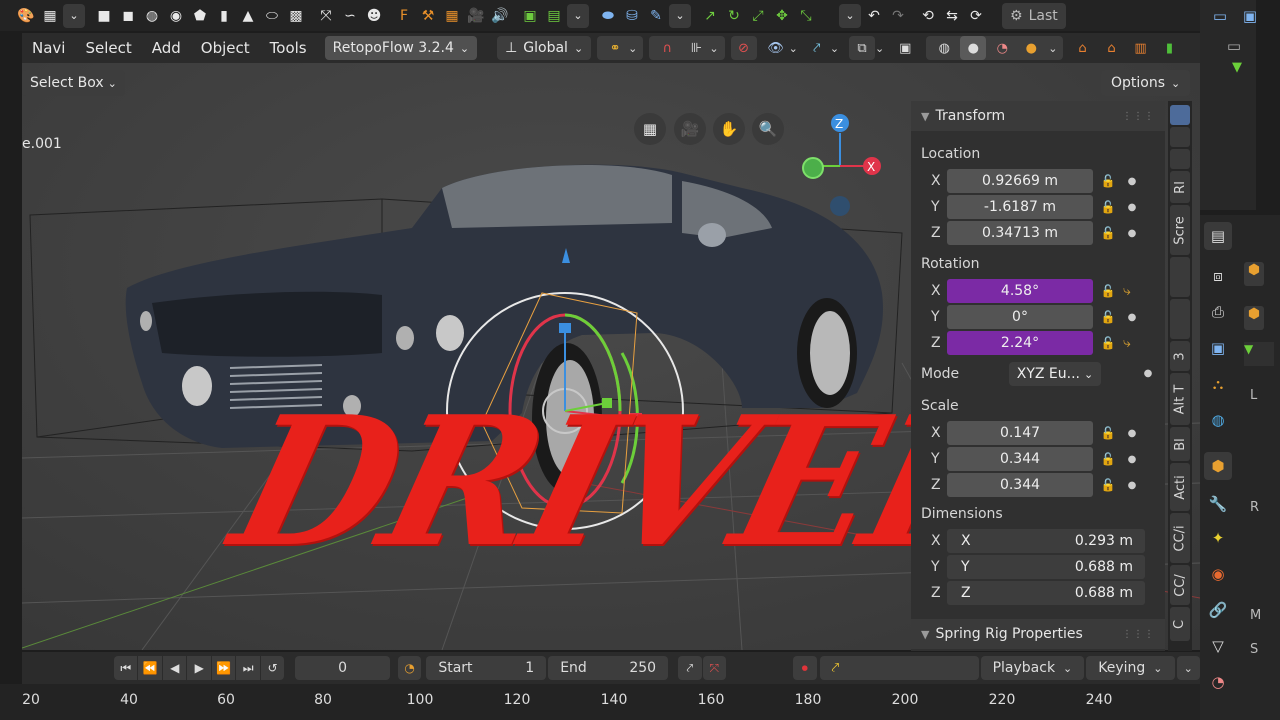 Image resolution: width=1280 pixels, height=720 pixels. Describe the element at coordinates (1130, 668) in the screenshot. I see `keying-dropdown: Keying ⌄` at that location.